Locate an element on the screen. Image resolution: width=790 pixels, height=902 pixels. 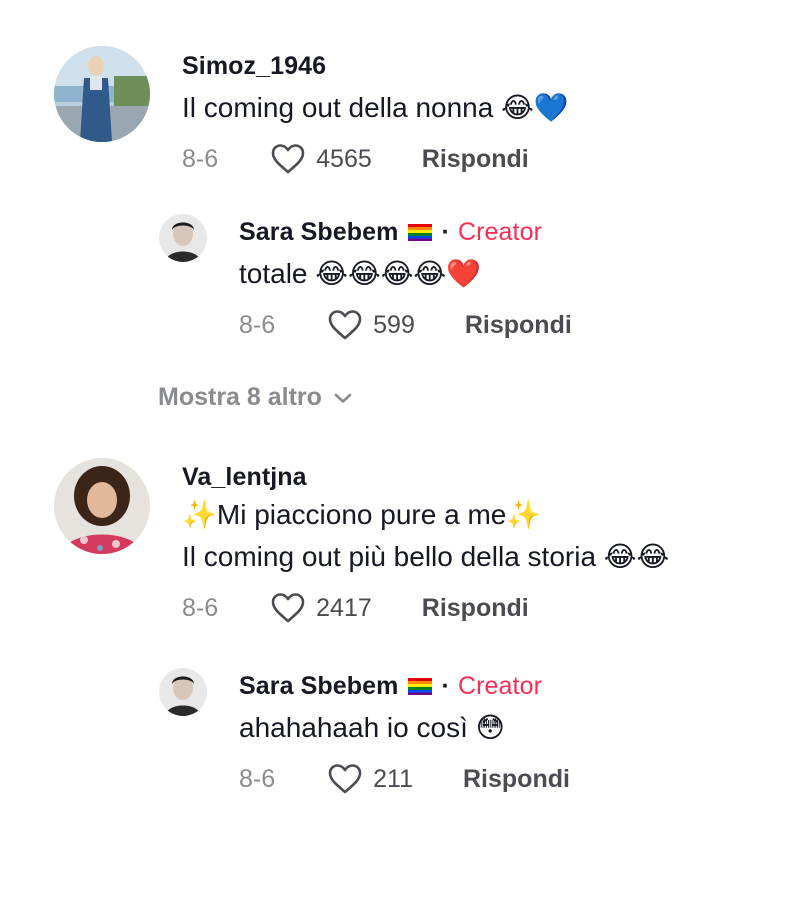
like-button: 4565 is located at coordinates (321, 159).